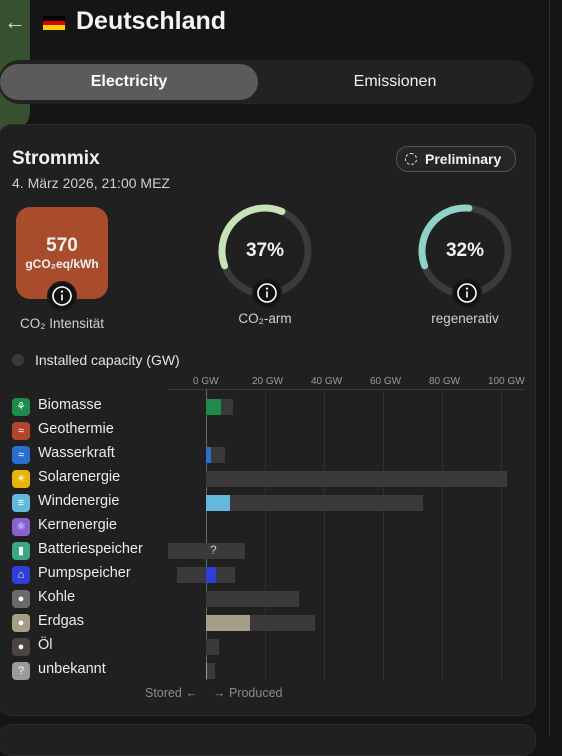 This screenshot has width=562, height=756. I want to click on arrow-left-icon: ←, so click(15, 22).